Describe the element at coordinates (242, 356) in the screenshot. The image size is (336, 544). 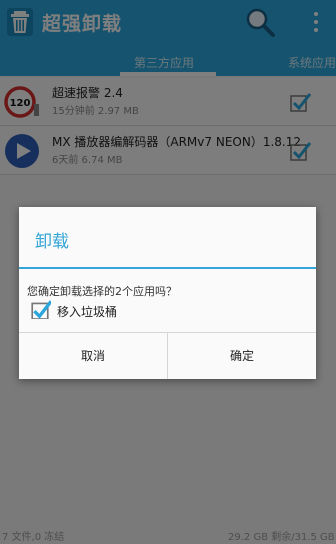
I see `confirm-button: 确定` at that location.